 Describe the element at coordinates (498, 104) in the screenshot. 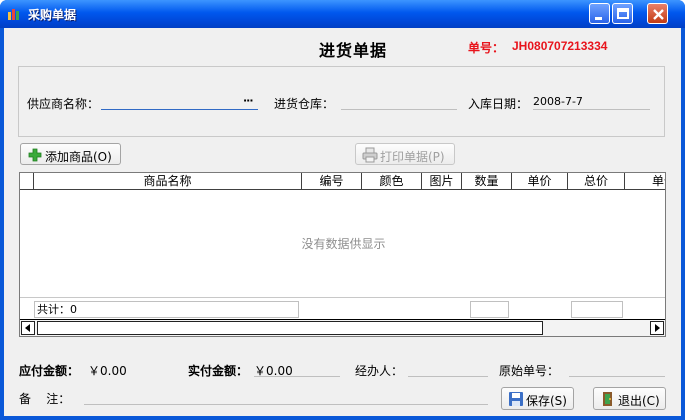

I see `date-label: 入库日期：` at that location.